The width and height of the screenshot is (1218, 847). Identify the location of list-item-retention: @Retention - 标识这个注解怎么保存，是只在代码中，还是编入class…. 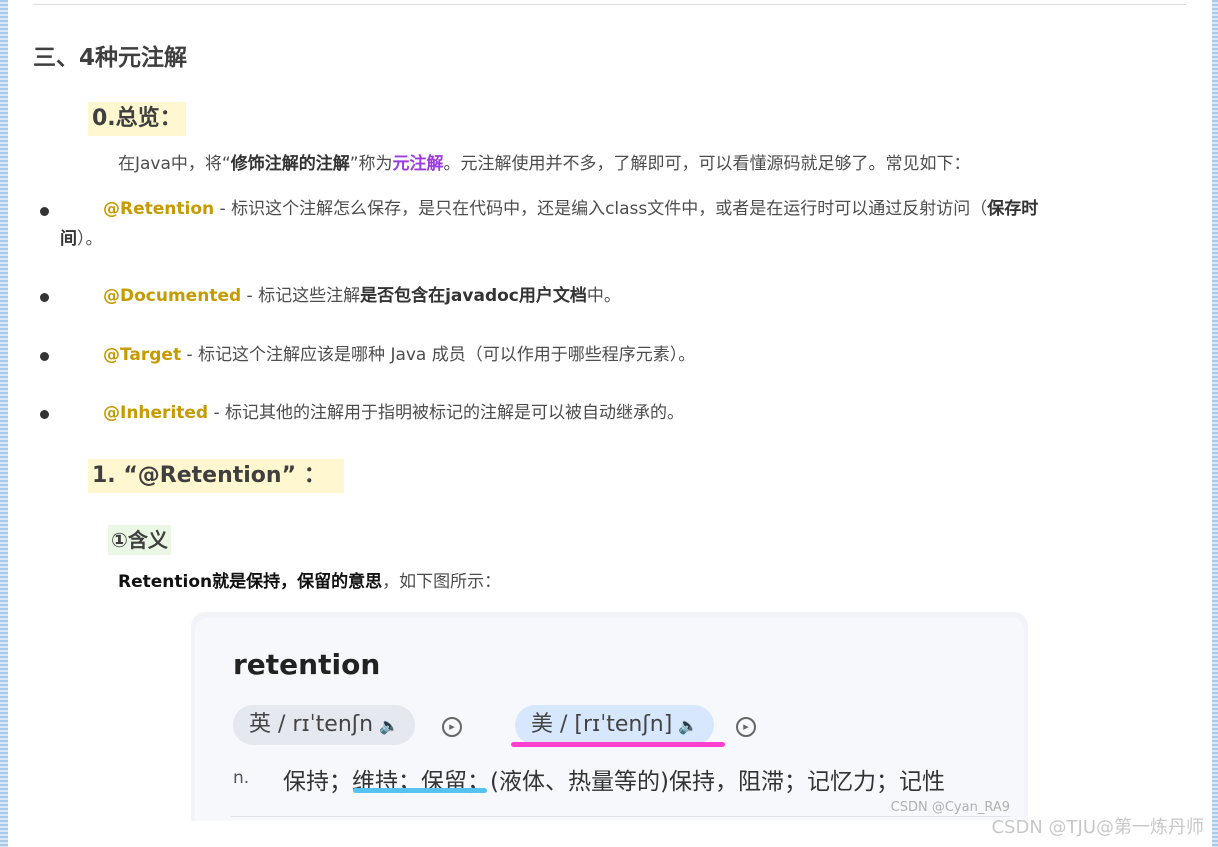
(571, 209).